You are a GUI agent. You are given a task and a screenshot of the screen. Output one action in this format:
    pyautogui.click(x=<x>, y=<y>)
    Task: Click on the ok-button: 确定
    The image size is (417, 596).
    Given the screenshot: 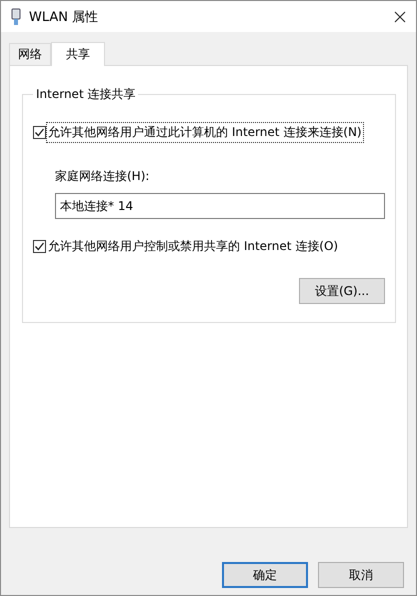 What is the action you would take?
    pyautogui.click(x=265, y=575)
    